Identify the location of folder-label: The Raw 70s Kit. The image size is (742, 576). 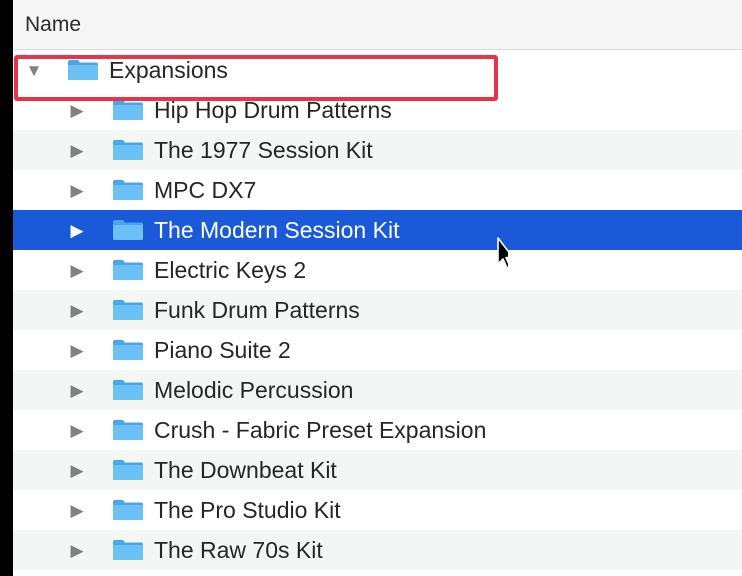
(238, 549).